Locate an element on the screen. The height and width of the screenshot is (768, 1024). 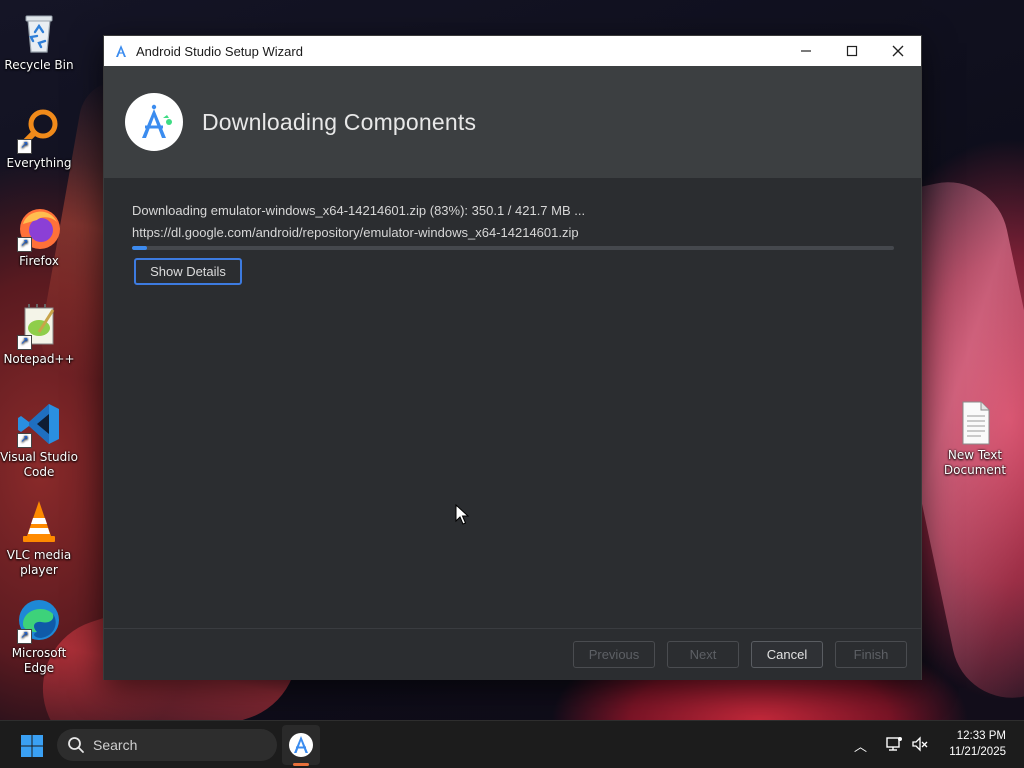
maximize-button is located at coordinates (852, 51).